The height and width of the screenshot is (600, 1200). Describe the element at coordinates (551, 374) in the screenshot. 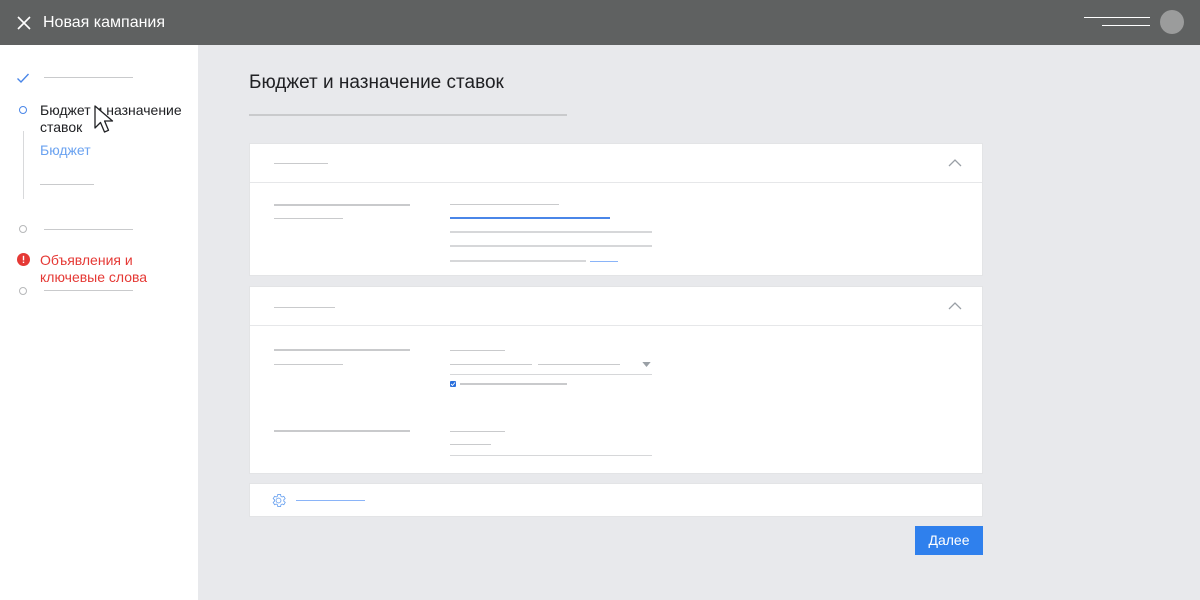

I see `bidding-select-underline` at that location.